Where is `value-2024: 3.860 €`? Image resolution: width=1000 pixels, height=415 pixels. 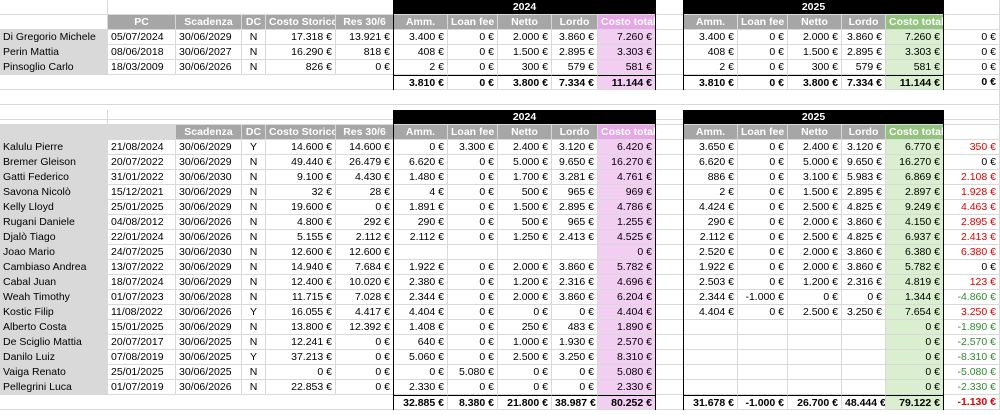 value-2024: 3.860 € is located at coordinates (575, 37).